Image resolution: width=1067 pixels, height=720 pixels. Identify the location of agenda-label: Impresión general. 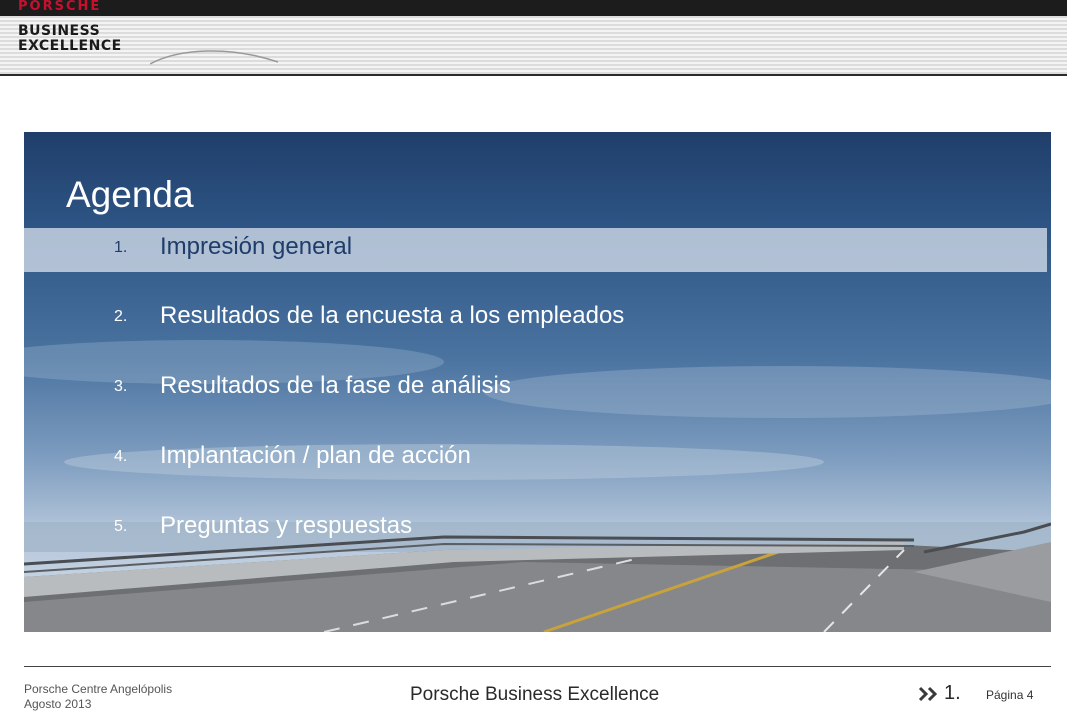
(256, 246).